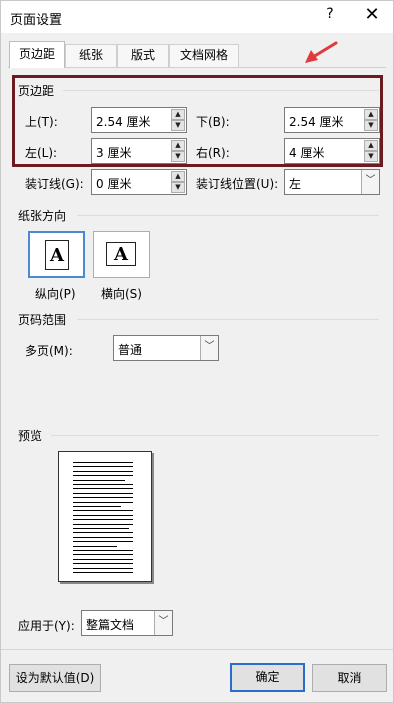 This screenshot has width=394, height=703. What do you see at coordinates (42, 320) in the screenshot?
I see `pages-section-title: 页码范围` at bounding box center [42, 320].